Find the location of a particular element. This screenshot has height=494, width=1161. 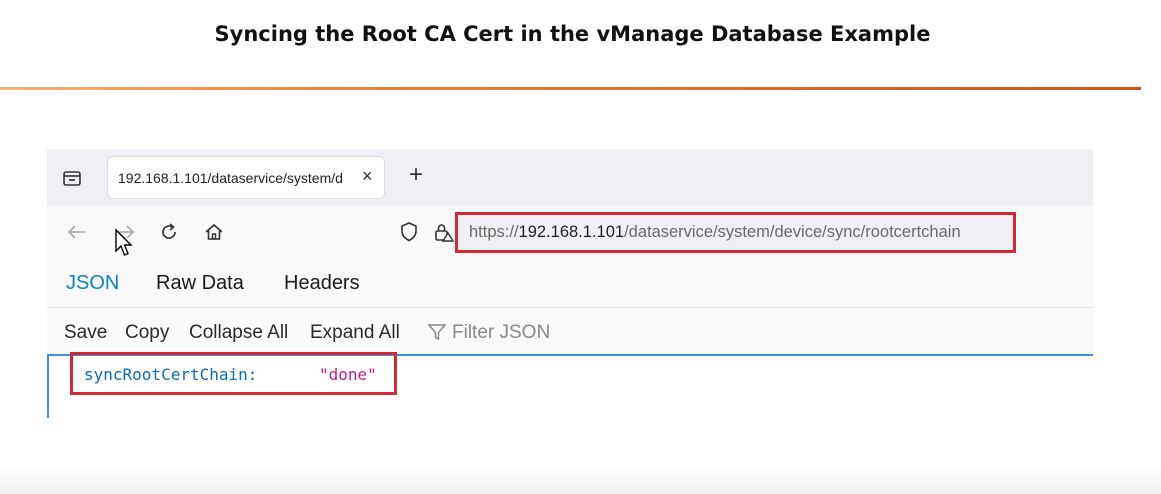

tab-raw-data: Raw Data is located at coordinates (200, 283).